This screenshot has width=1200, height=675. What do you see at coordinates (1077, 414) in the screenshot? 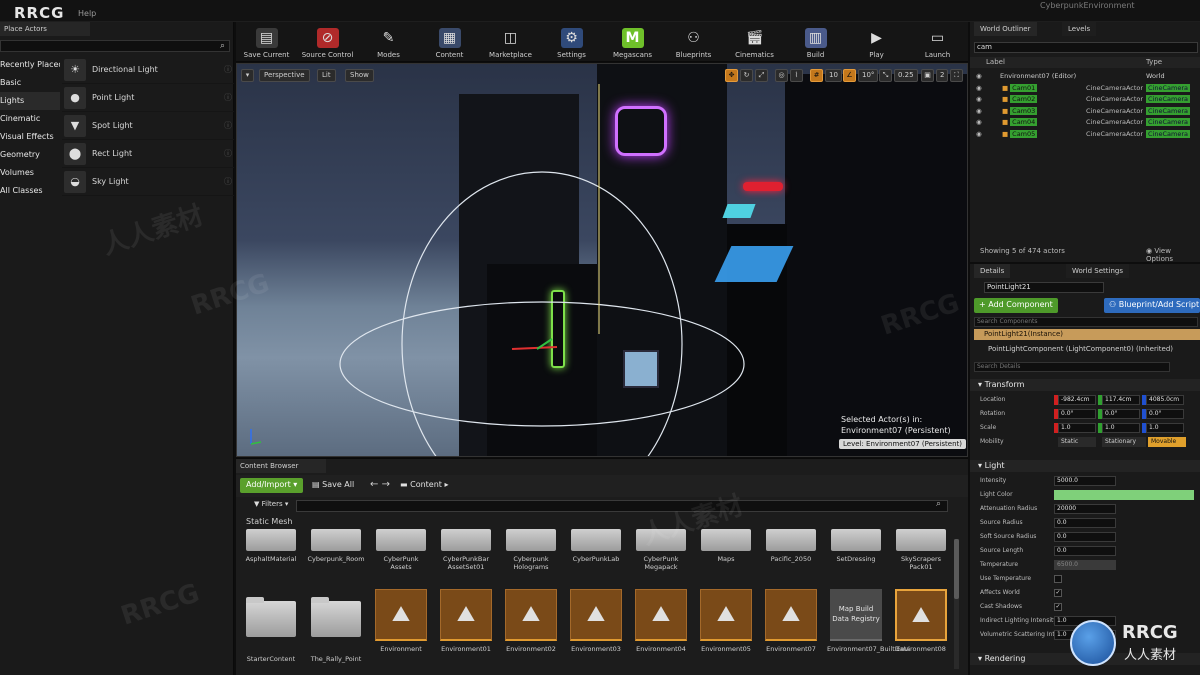
I see `rotation-x: 0.0°` at bounding box center [1077, 414].